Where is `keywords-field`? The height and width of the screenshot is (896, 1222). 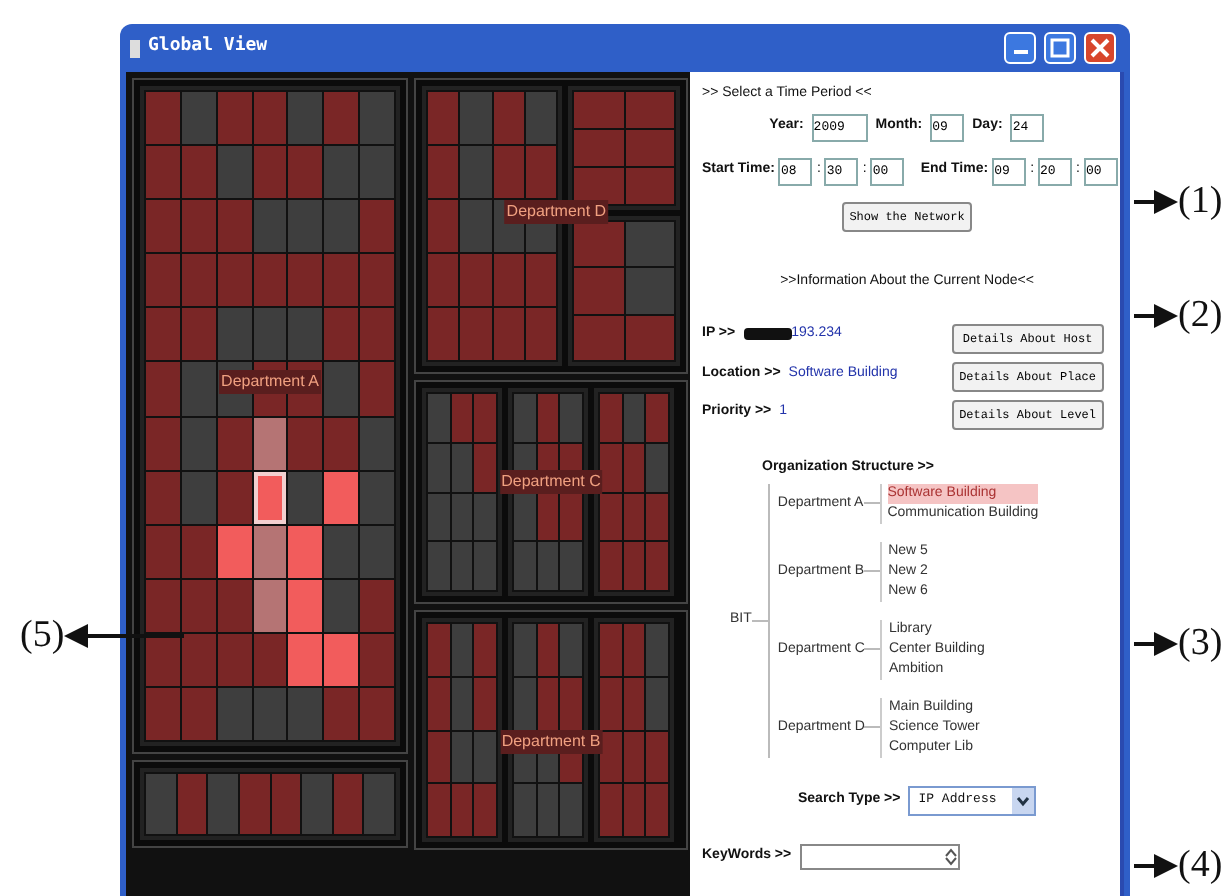 keywords-field is located at coordinates (879, 856).